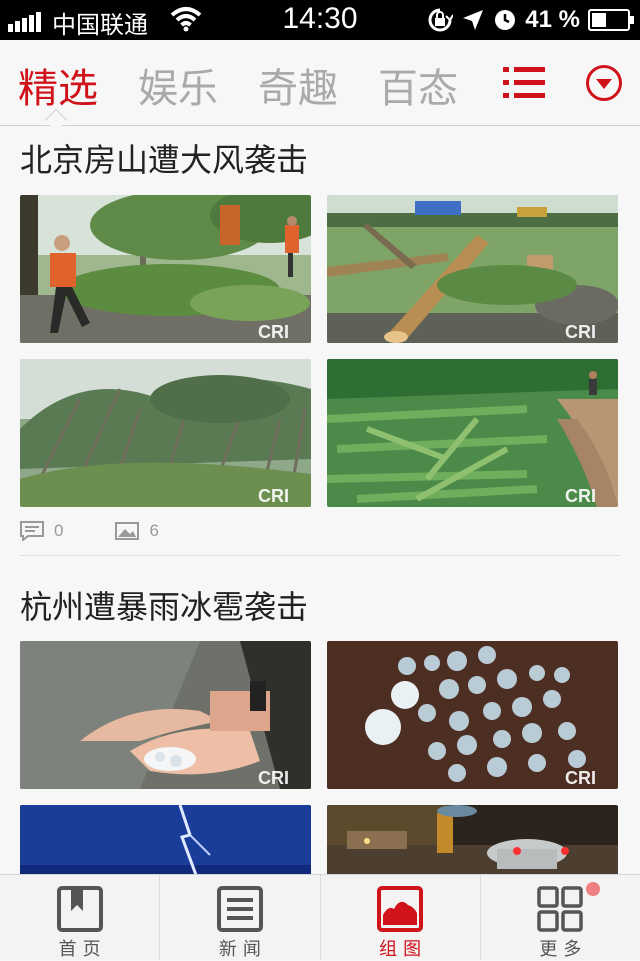 The image size is (640, 961). Describe the element at coordinates (320, 555) in the screenshot. I see `divider` at that location.